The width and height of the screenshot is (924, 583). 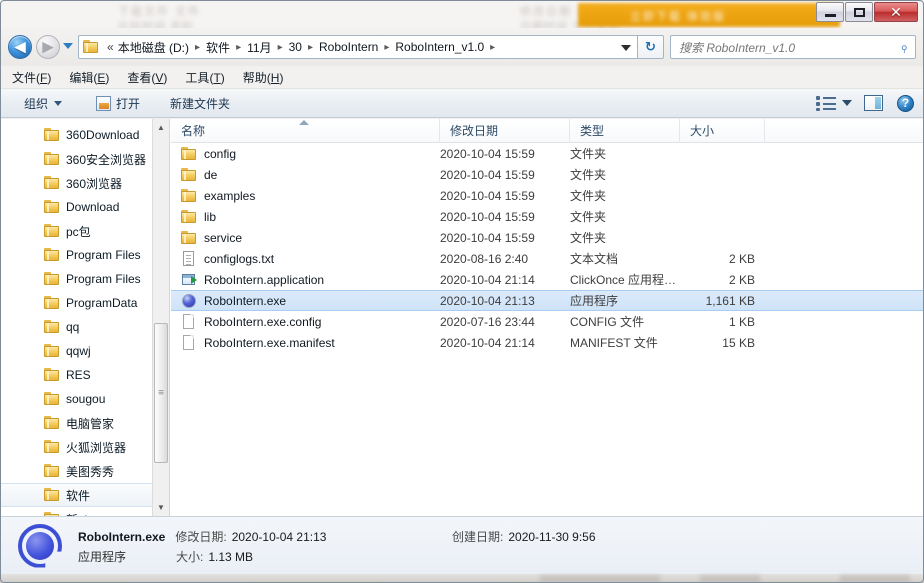 What do you see at coordinates (84, 303) in the screenshot?
I see `tree-item-programdata: ProgramData` at bounding box center [84, 303].